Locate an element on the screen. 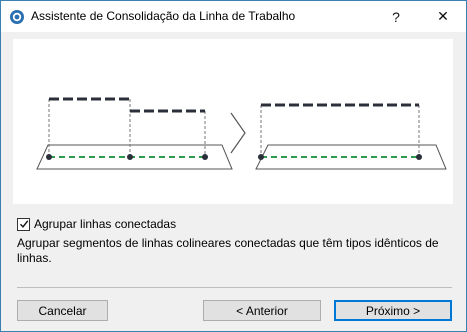  cancel-button: Cancelar is located at coordinates (62, 310).